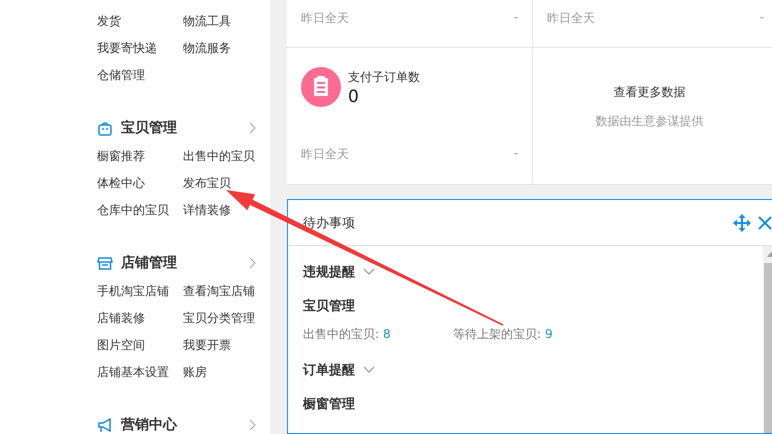 The image size is (772, 434). Describe the element at coordinates (354, 97) in the screenshot. I see `metric-value: 0` at that location.